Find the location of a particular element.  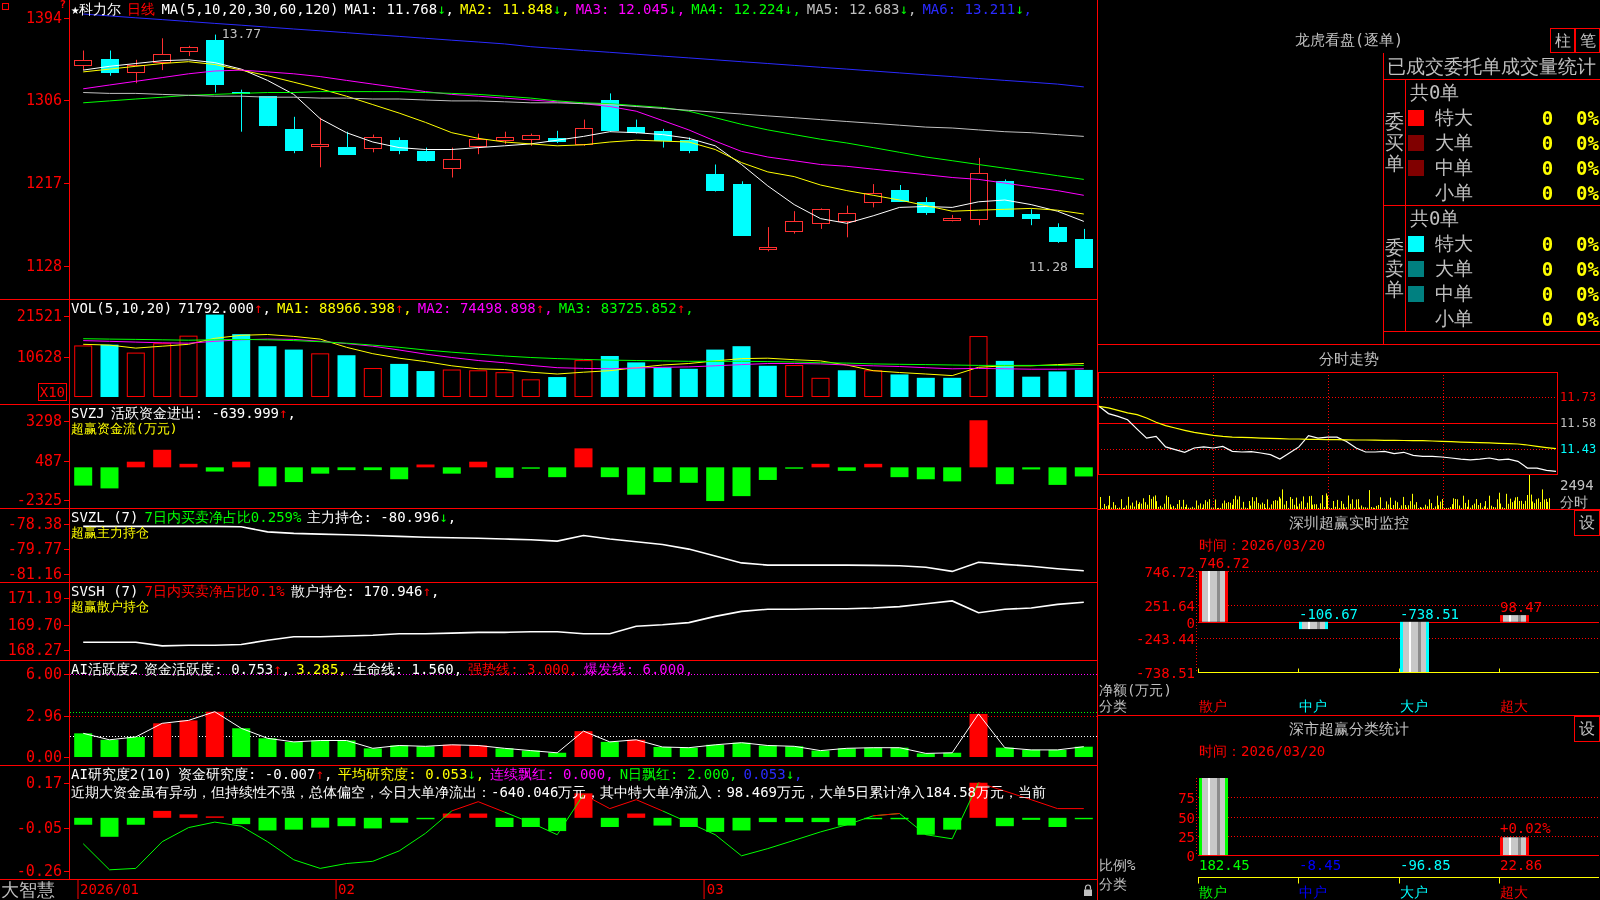

axis-tick-label: 169.70 is located at coordinates (38, 624).